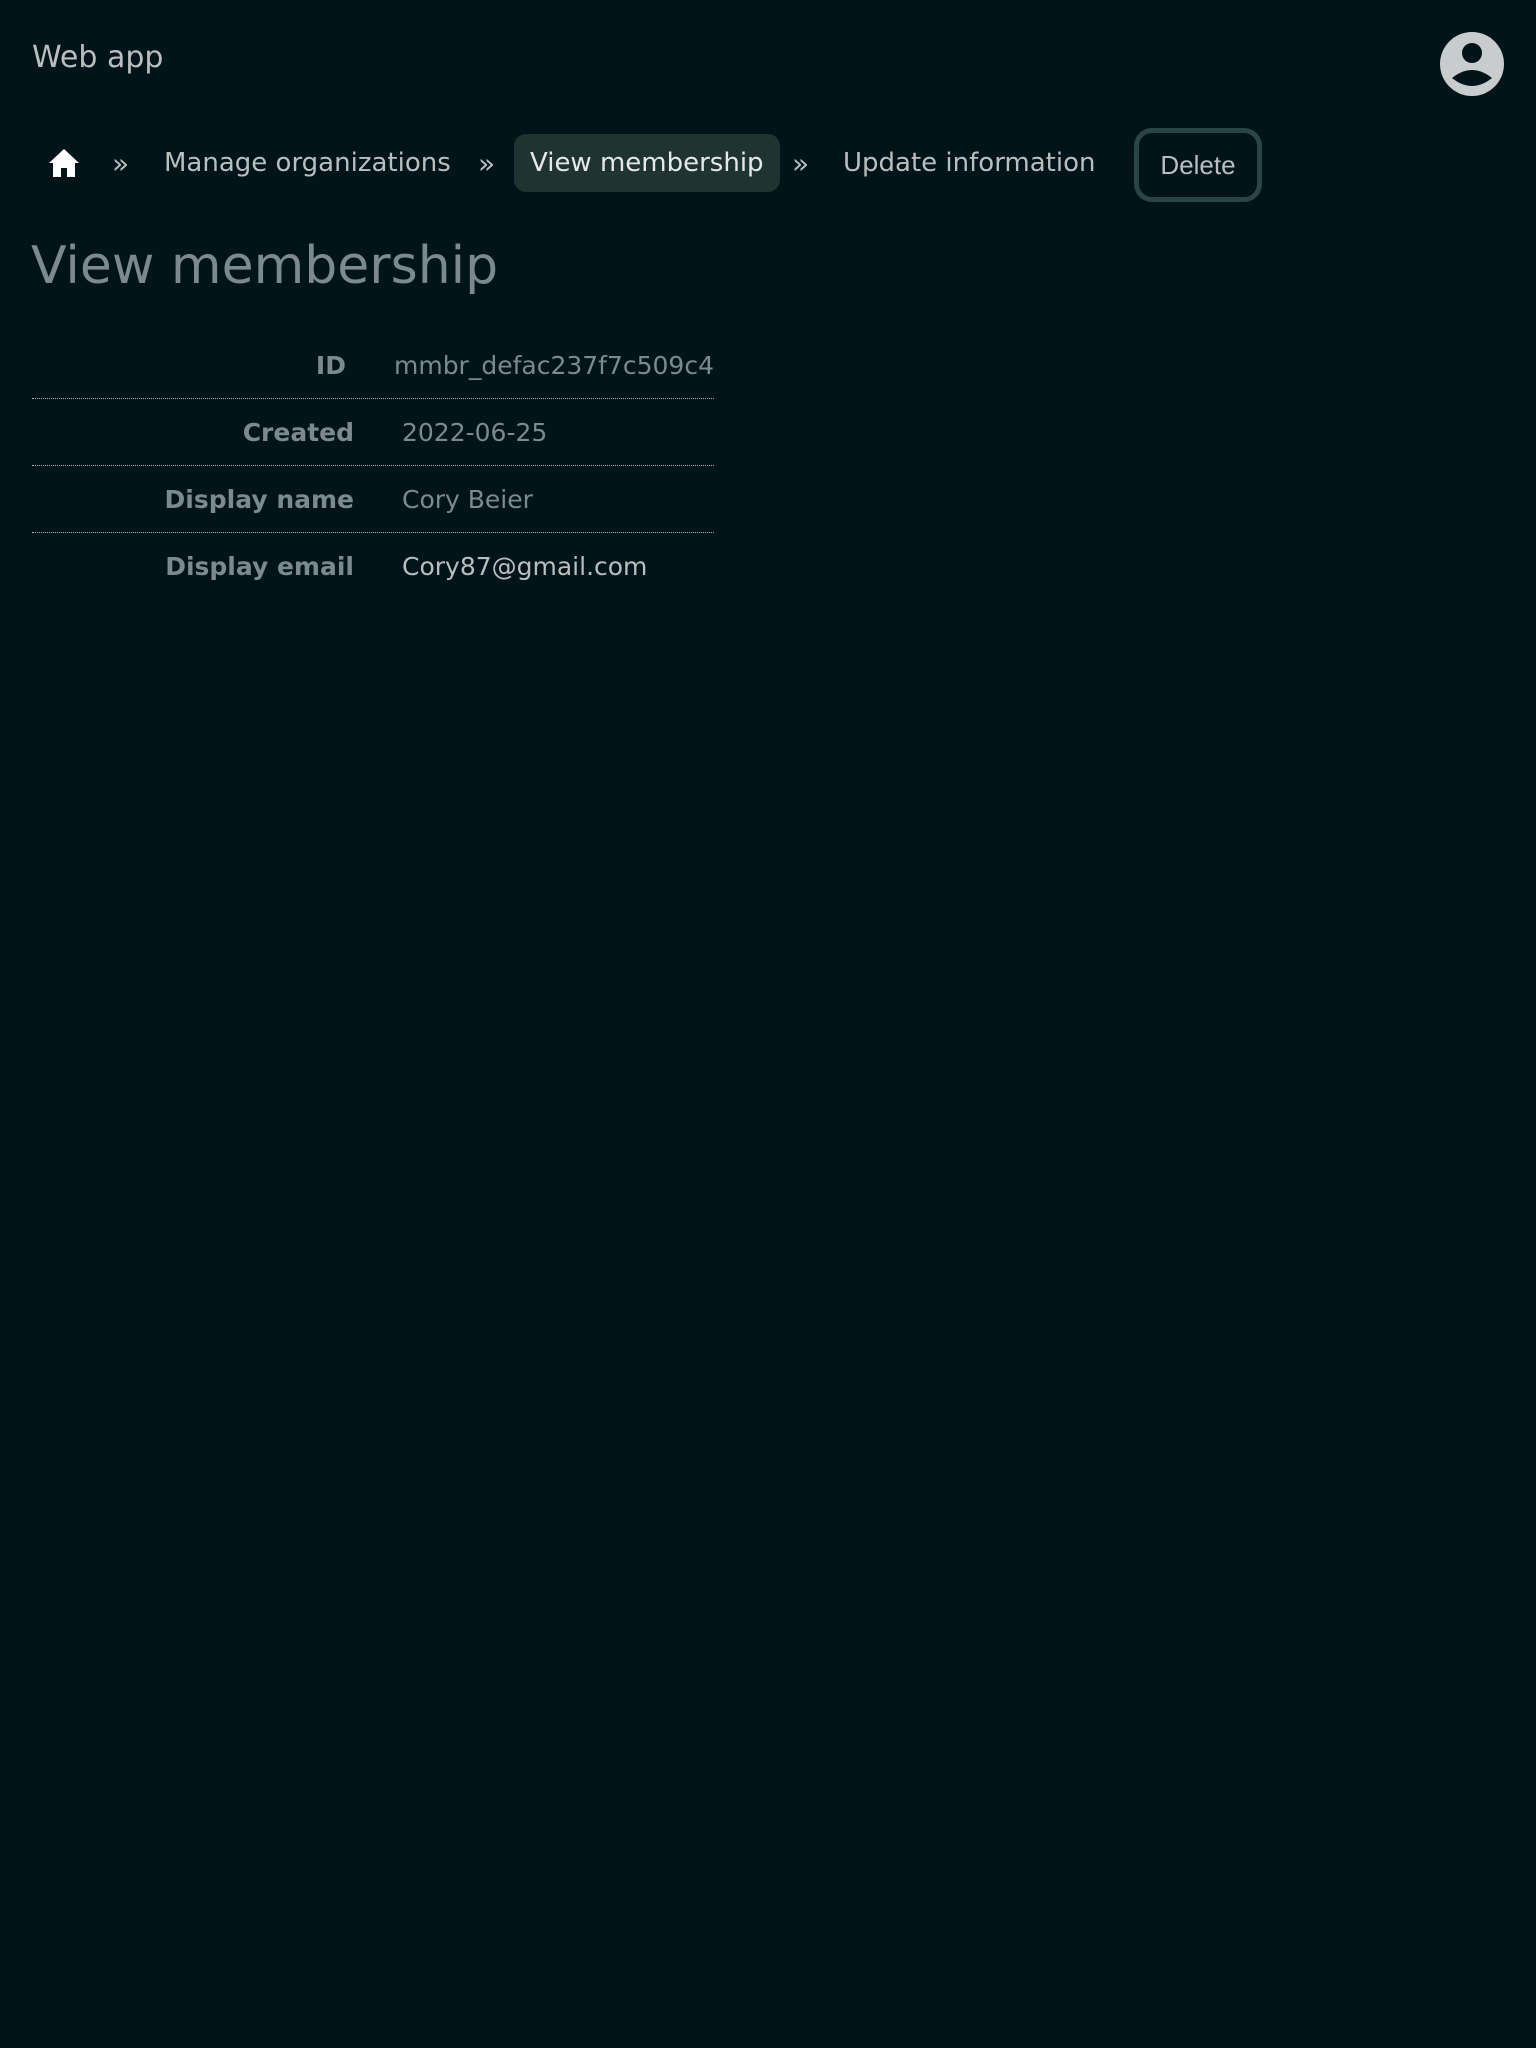 The width and height of the screenshot is (1536, 2048). What do you see at coordinates (259, 566) in the screenshot?
I see `detail-label: Display email` at bounding box center [259, 566].